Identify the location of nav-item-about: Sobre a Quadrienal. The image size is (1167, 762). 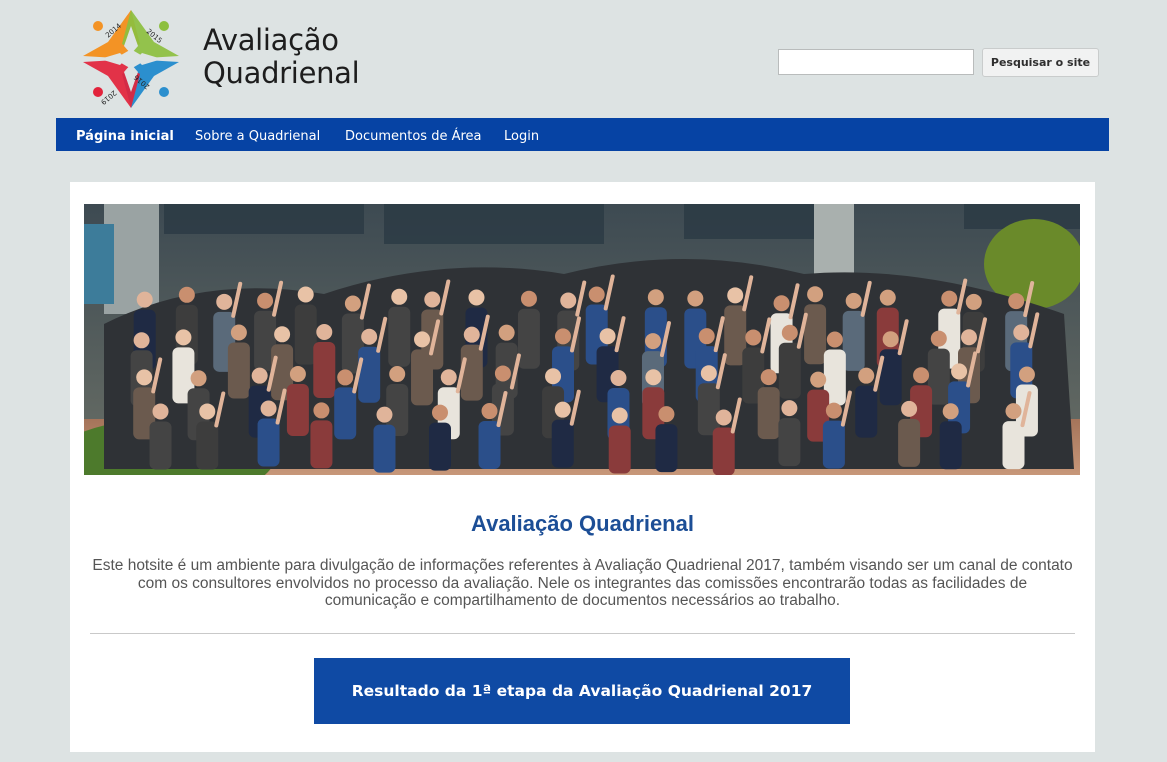
(257, 134).